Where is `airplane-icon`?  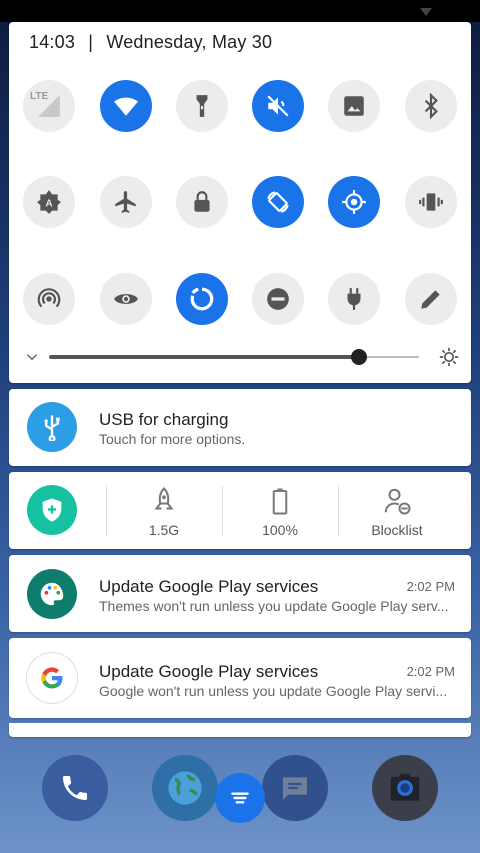
airplane-icon is located at coordinates (125, 202).